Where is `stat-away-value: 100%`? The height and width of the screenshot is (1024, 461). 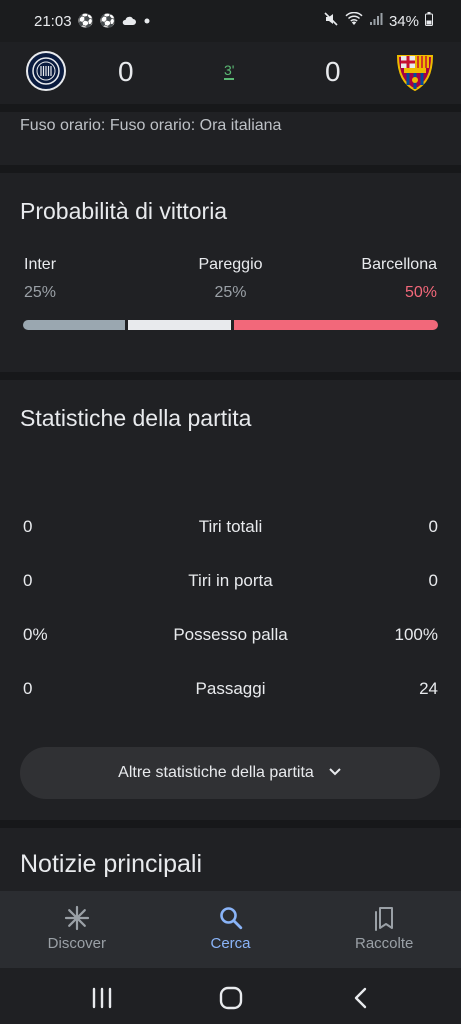
stat-away-value: 100% is located at coordinates (416, 634).